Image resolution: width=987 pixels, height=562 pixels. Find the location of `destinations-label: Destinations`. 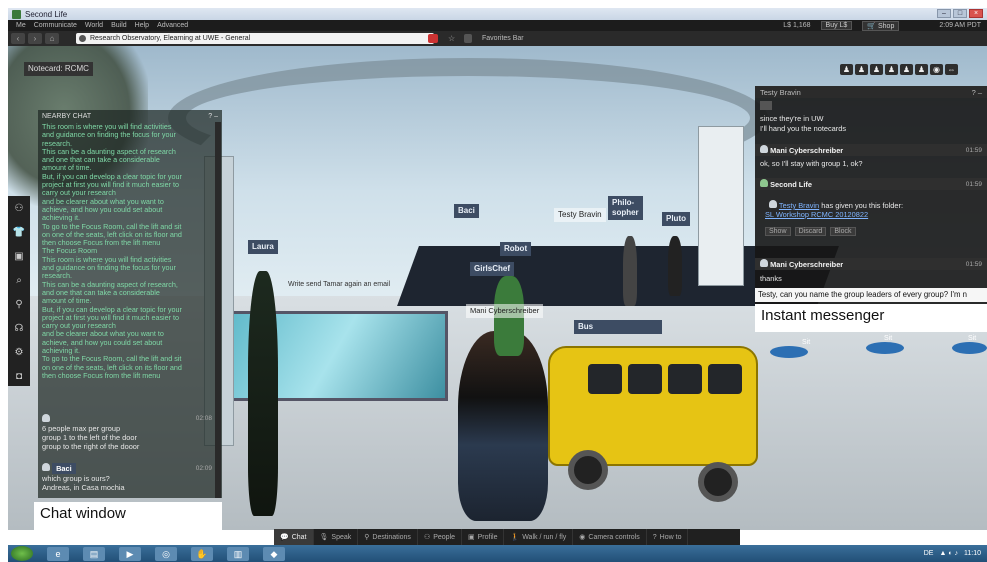

destinations-label: Destinations is located at coordinates (391, 537).